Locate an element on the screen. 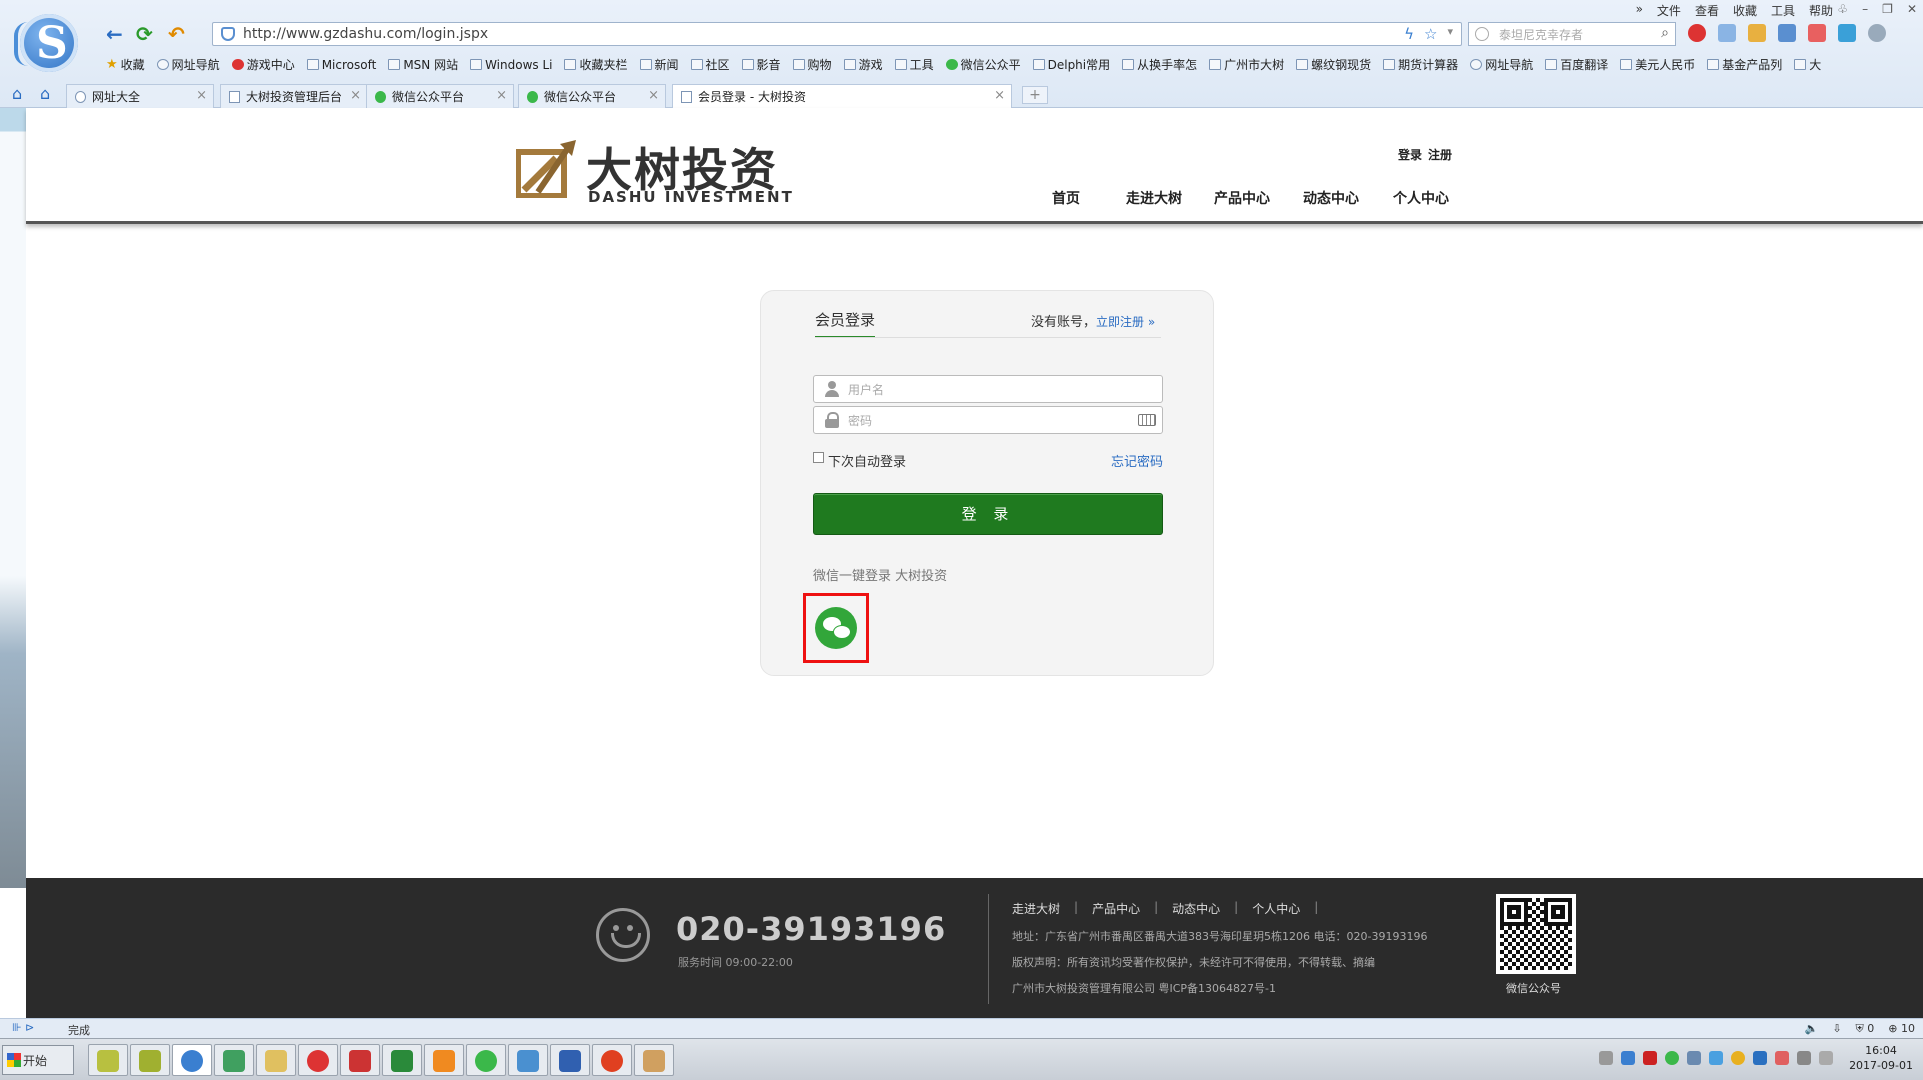  translate-icon is located at coordinates (1847, 33).